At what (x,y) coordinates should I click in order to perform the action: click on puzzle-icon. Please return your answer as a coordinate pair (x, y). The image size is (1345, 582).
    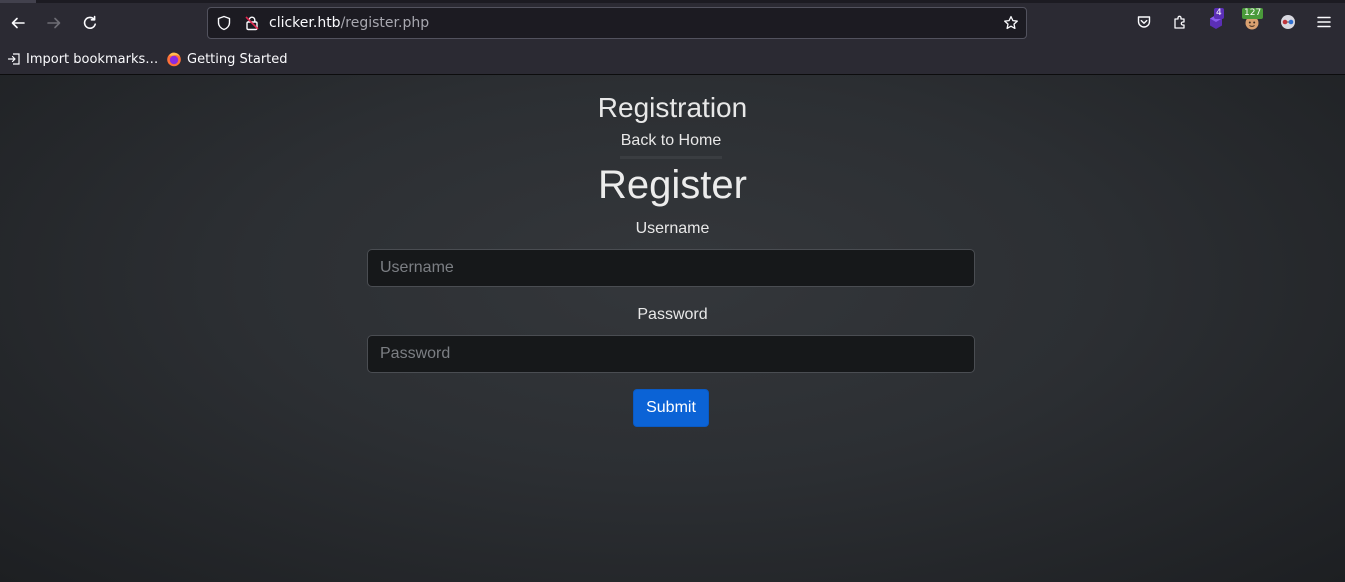
    Looking at the image, I should click on (1179, 22).